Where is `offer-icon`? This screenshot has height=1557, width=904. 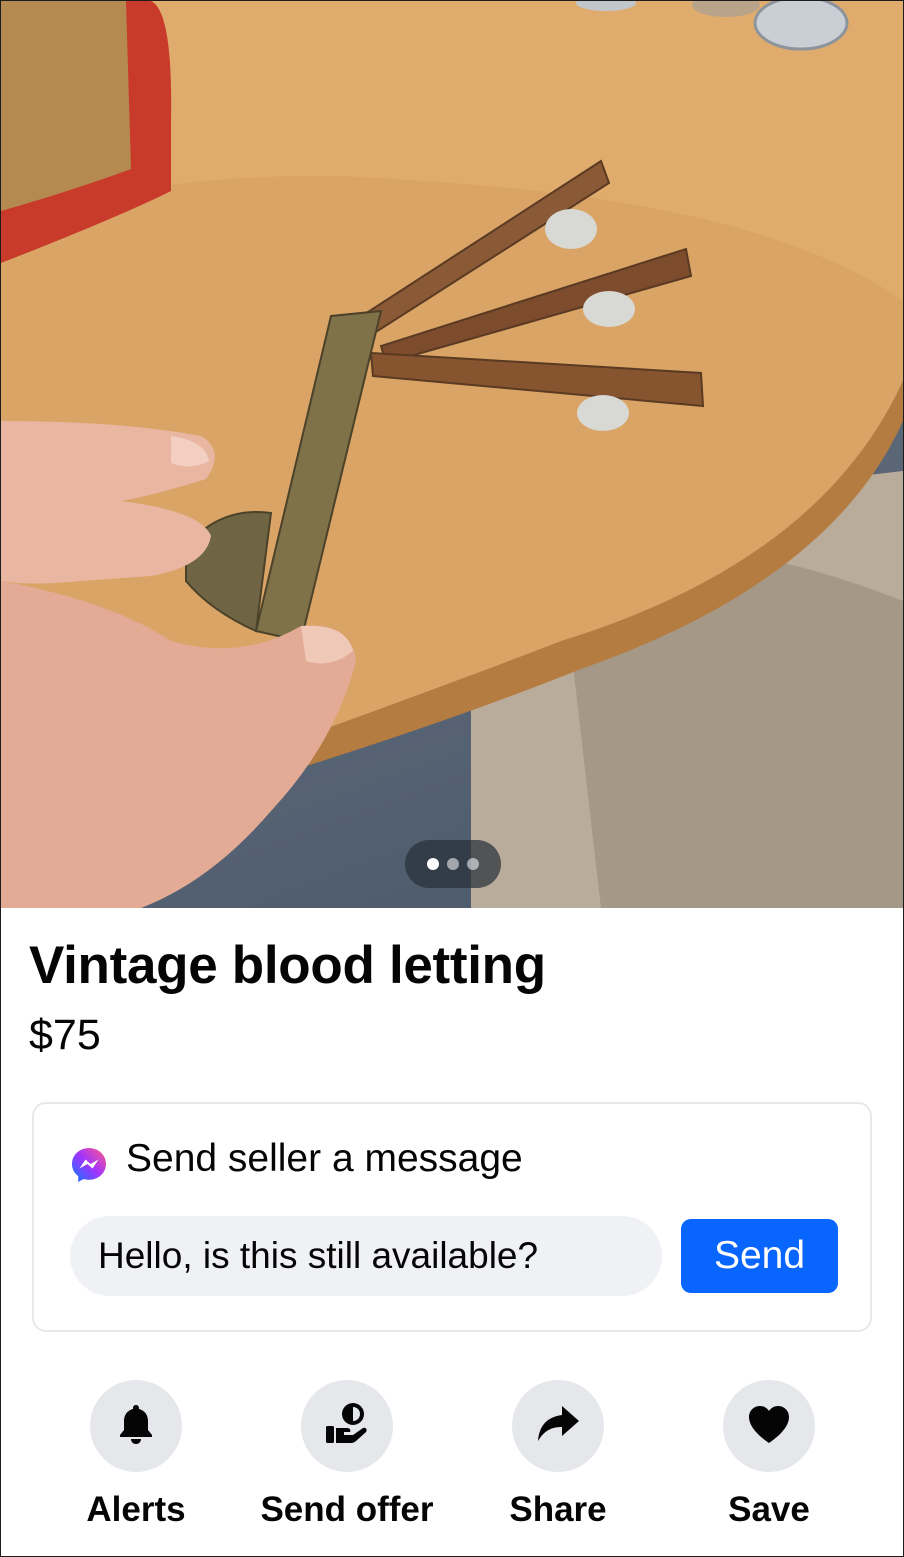 offer-icon is located at coordinates (347, 1426).